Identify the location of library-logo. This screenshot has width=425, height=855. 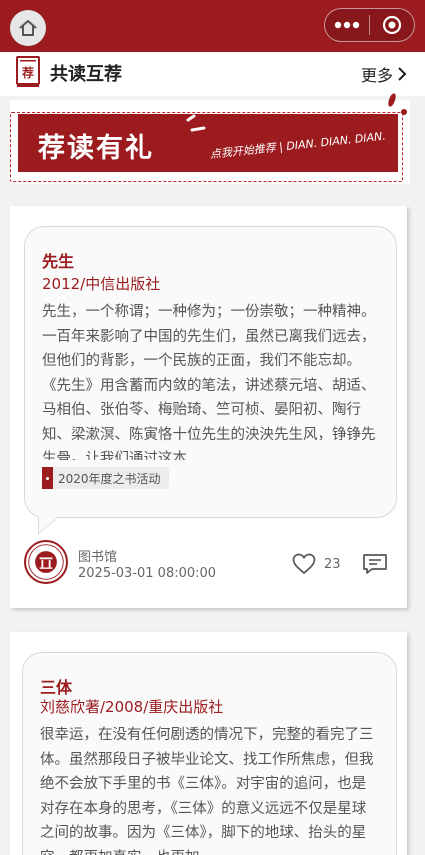
(46, 562).